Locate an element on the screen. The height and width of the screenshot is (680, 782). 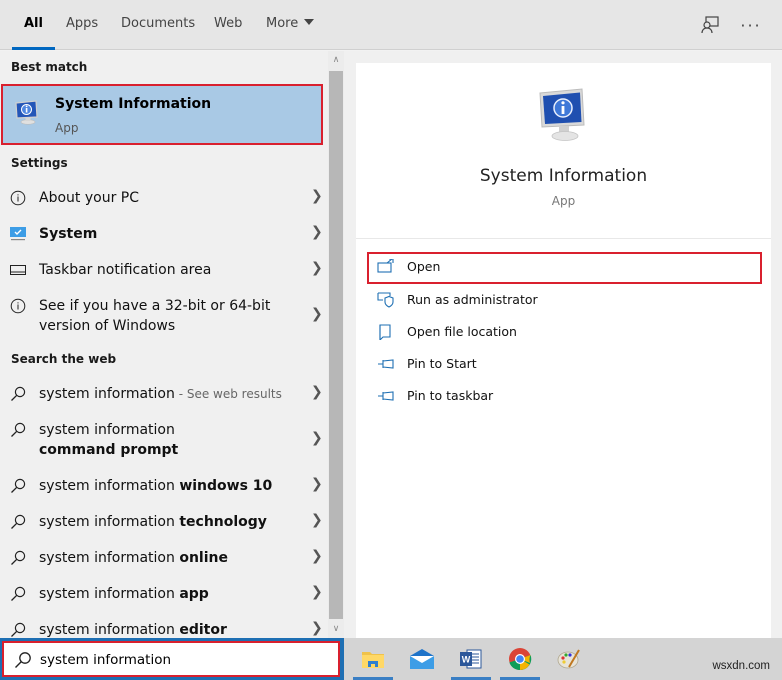
tab-documents-label: Documents is located at coordinates (158, 23).